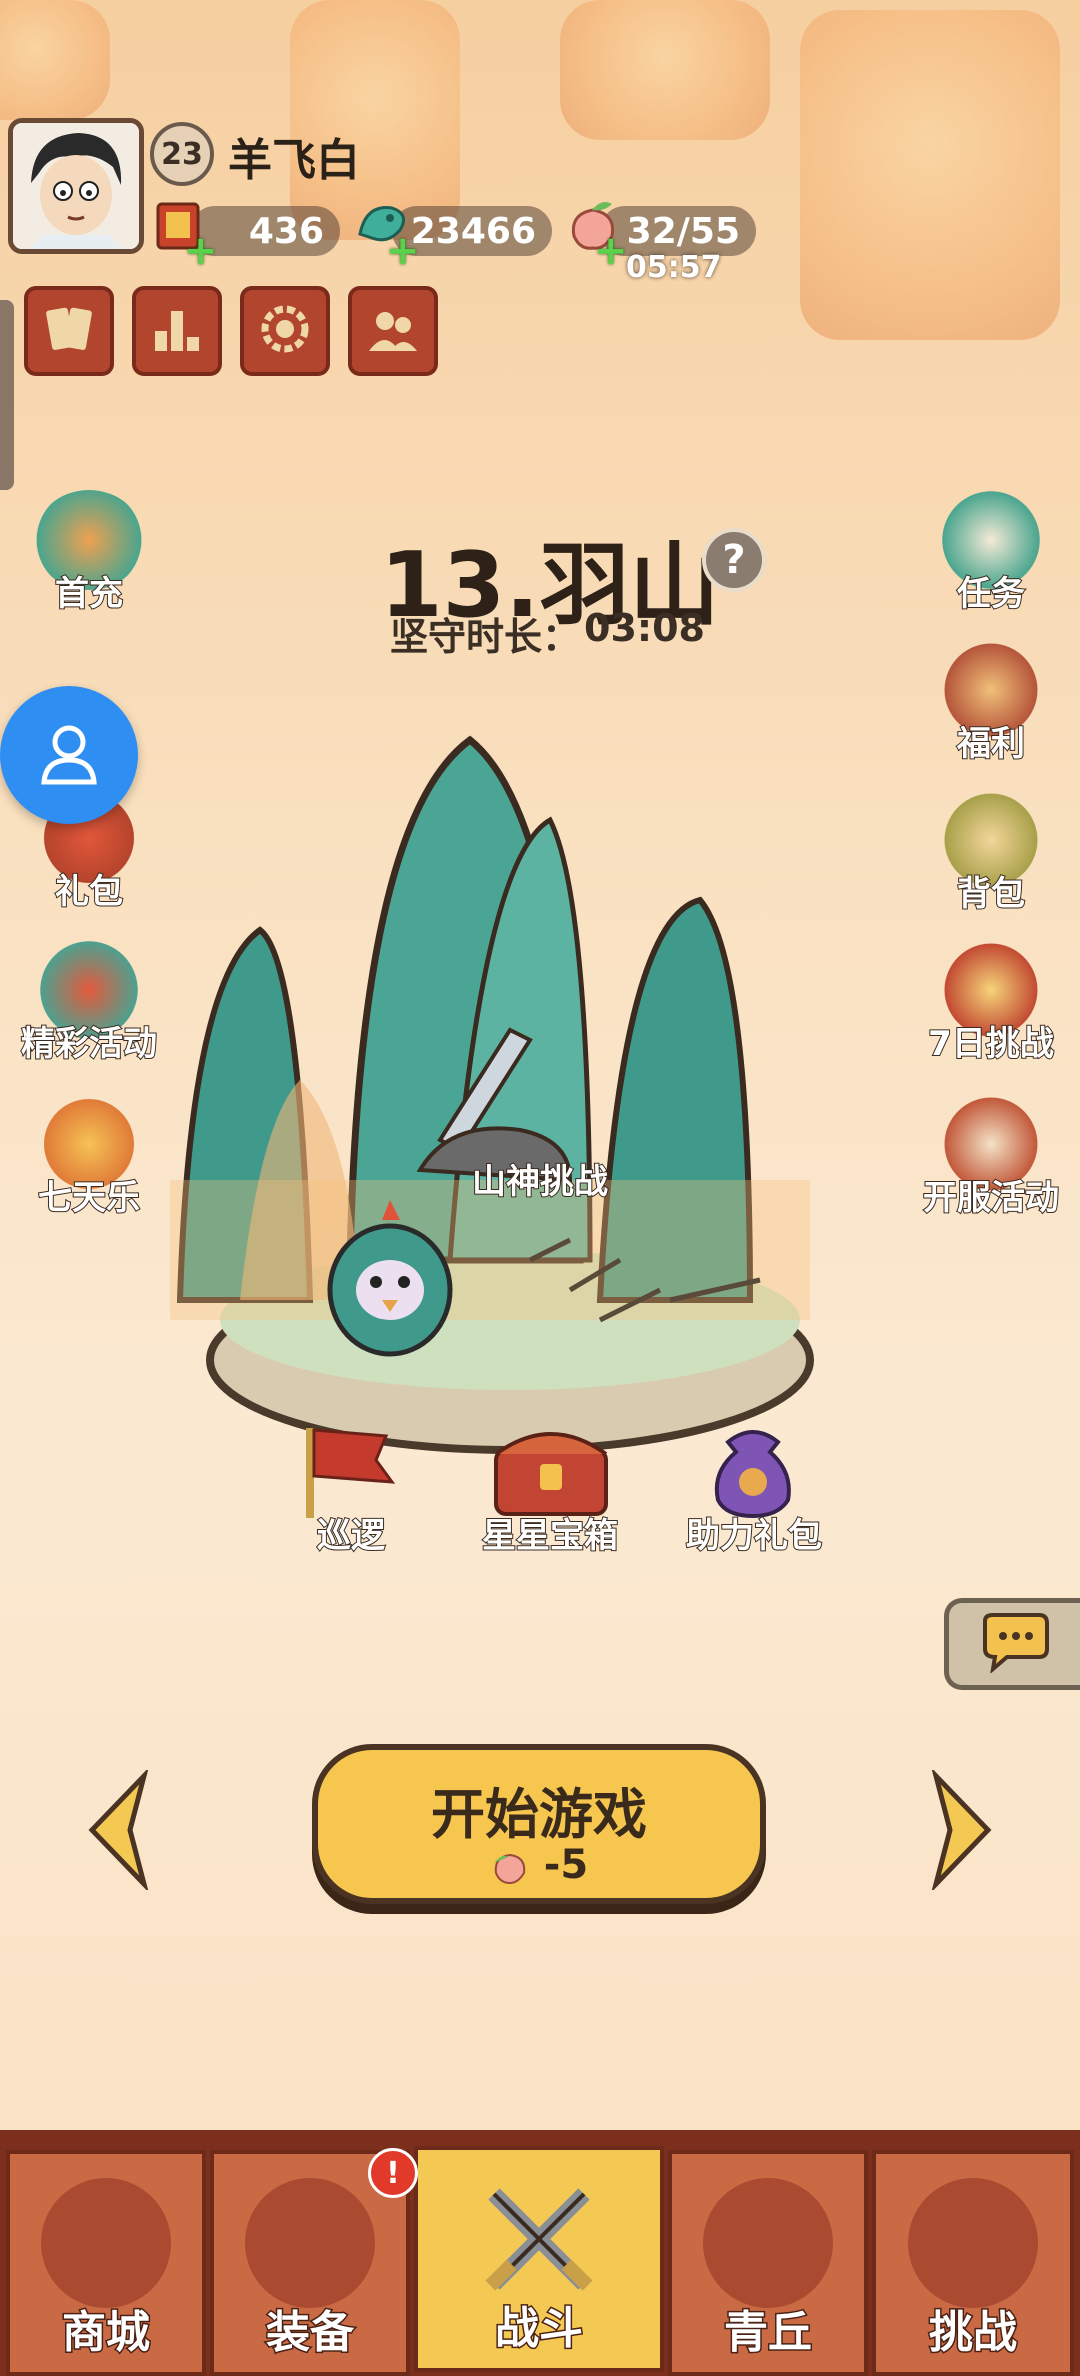 Image resolution: width=1080 pixels, height=2376 pixels. I want to click on side-entry-label: 任务, so click(991, 594).